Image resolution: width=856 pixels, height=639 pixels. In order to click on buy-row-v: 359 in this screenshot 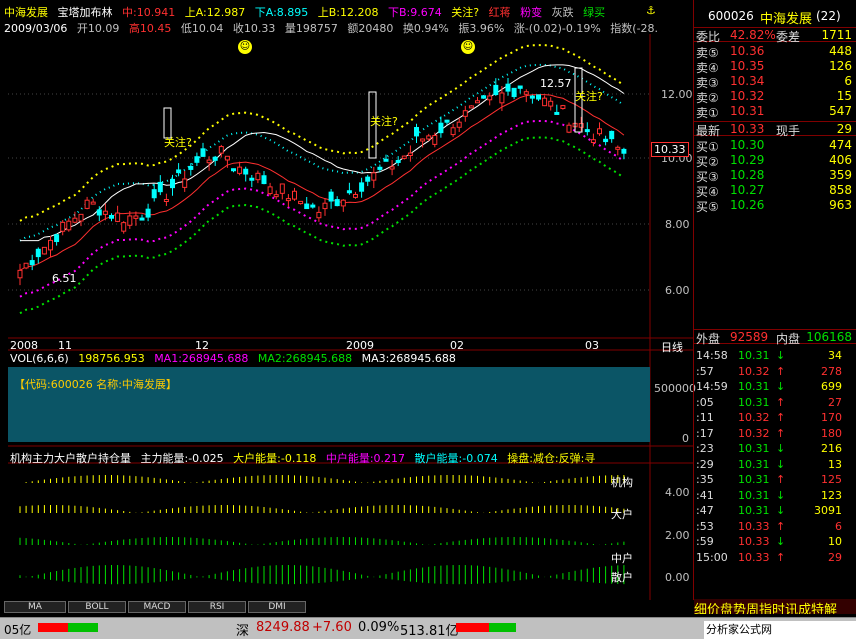, I will do `click(840, 175)`.